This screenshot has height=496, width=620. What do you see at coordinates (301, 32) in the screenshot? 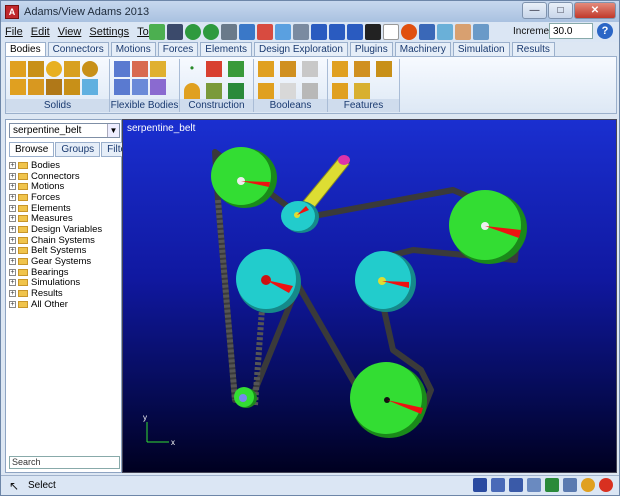
I see `render-icon` at bounding box center [301, 32].